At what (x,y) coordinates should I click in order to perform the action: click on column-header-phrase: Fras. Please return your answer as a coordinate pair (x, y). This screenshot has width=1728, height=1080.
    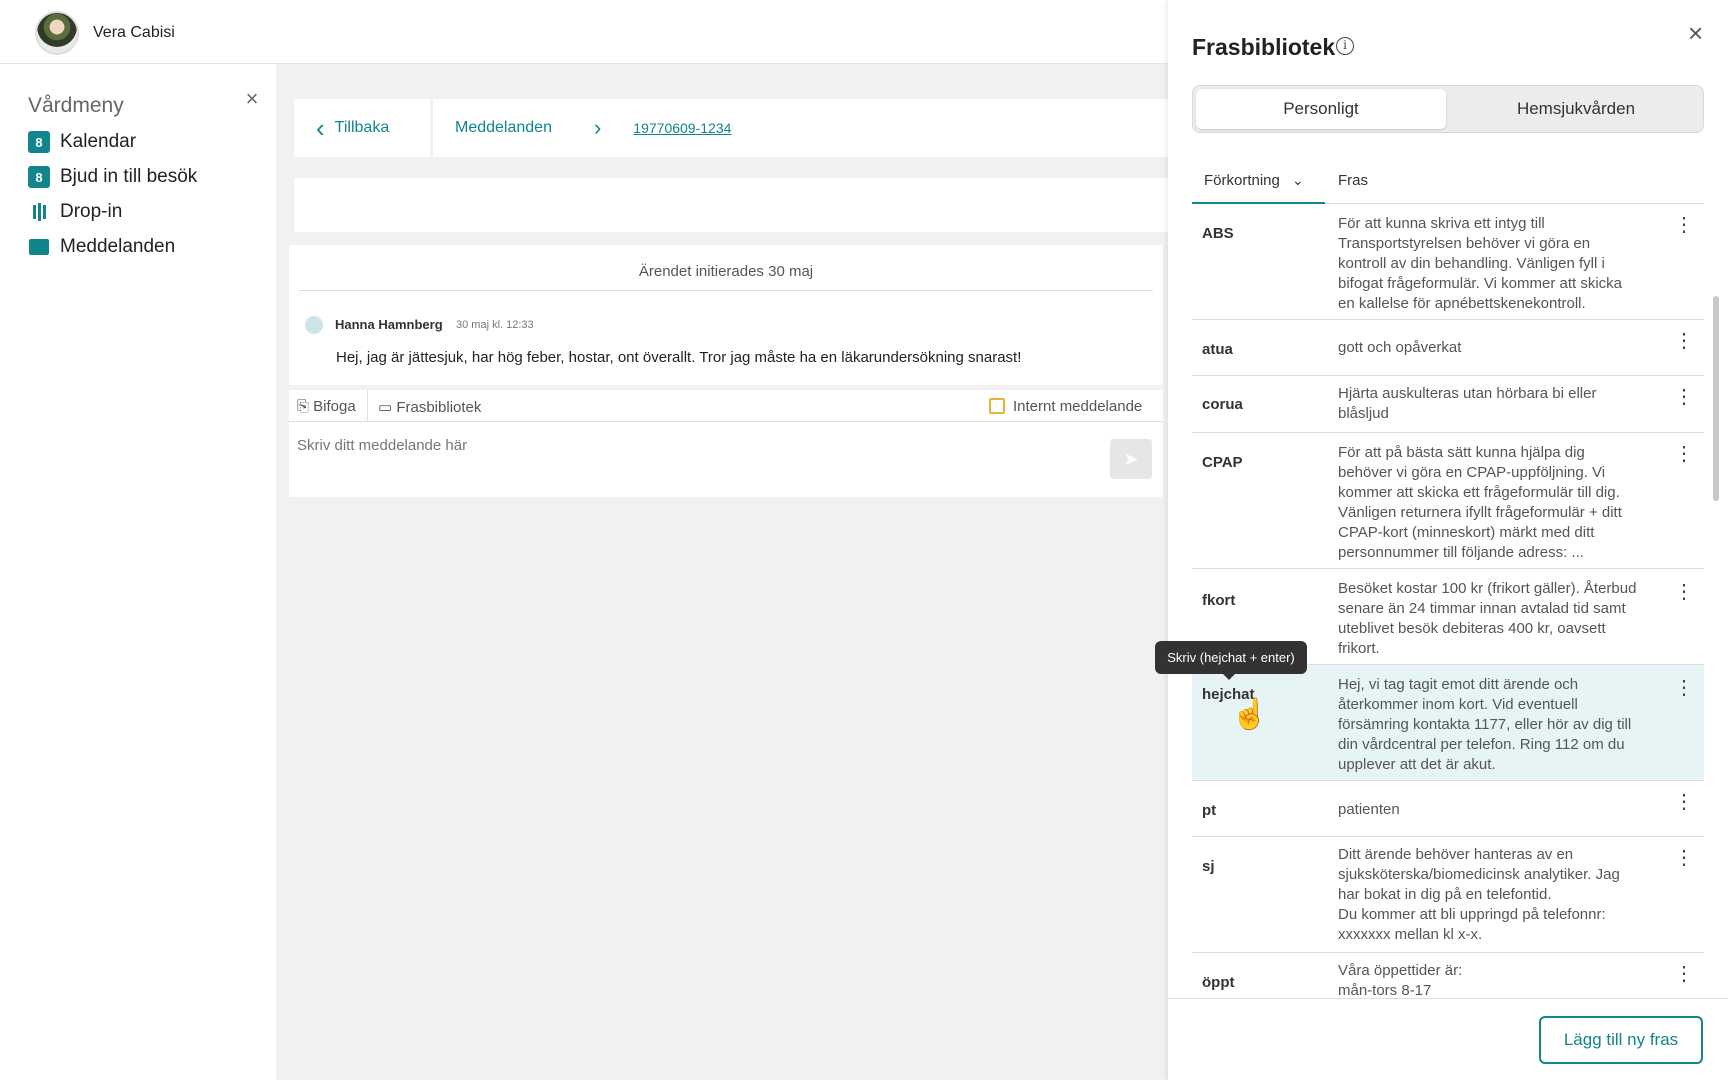
    Looking at the image, I should click on (1353, 180).